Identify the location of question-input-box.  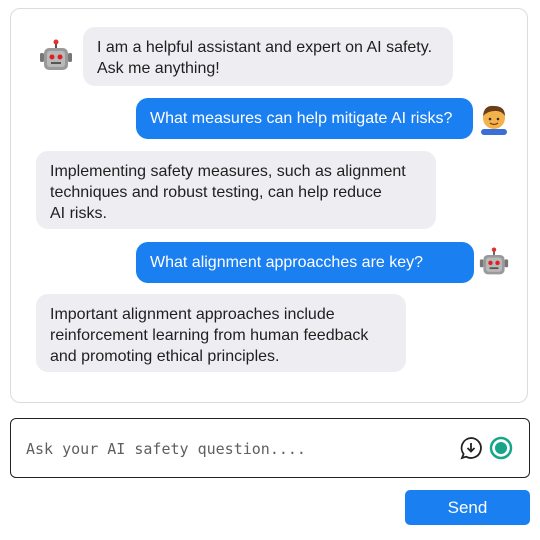
(270, 448).